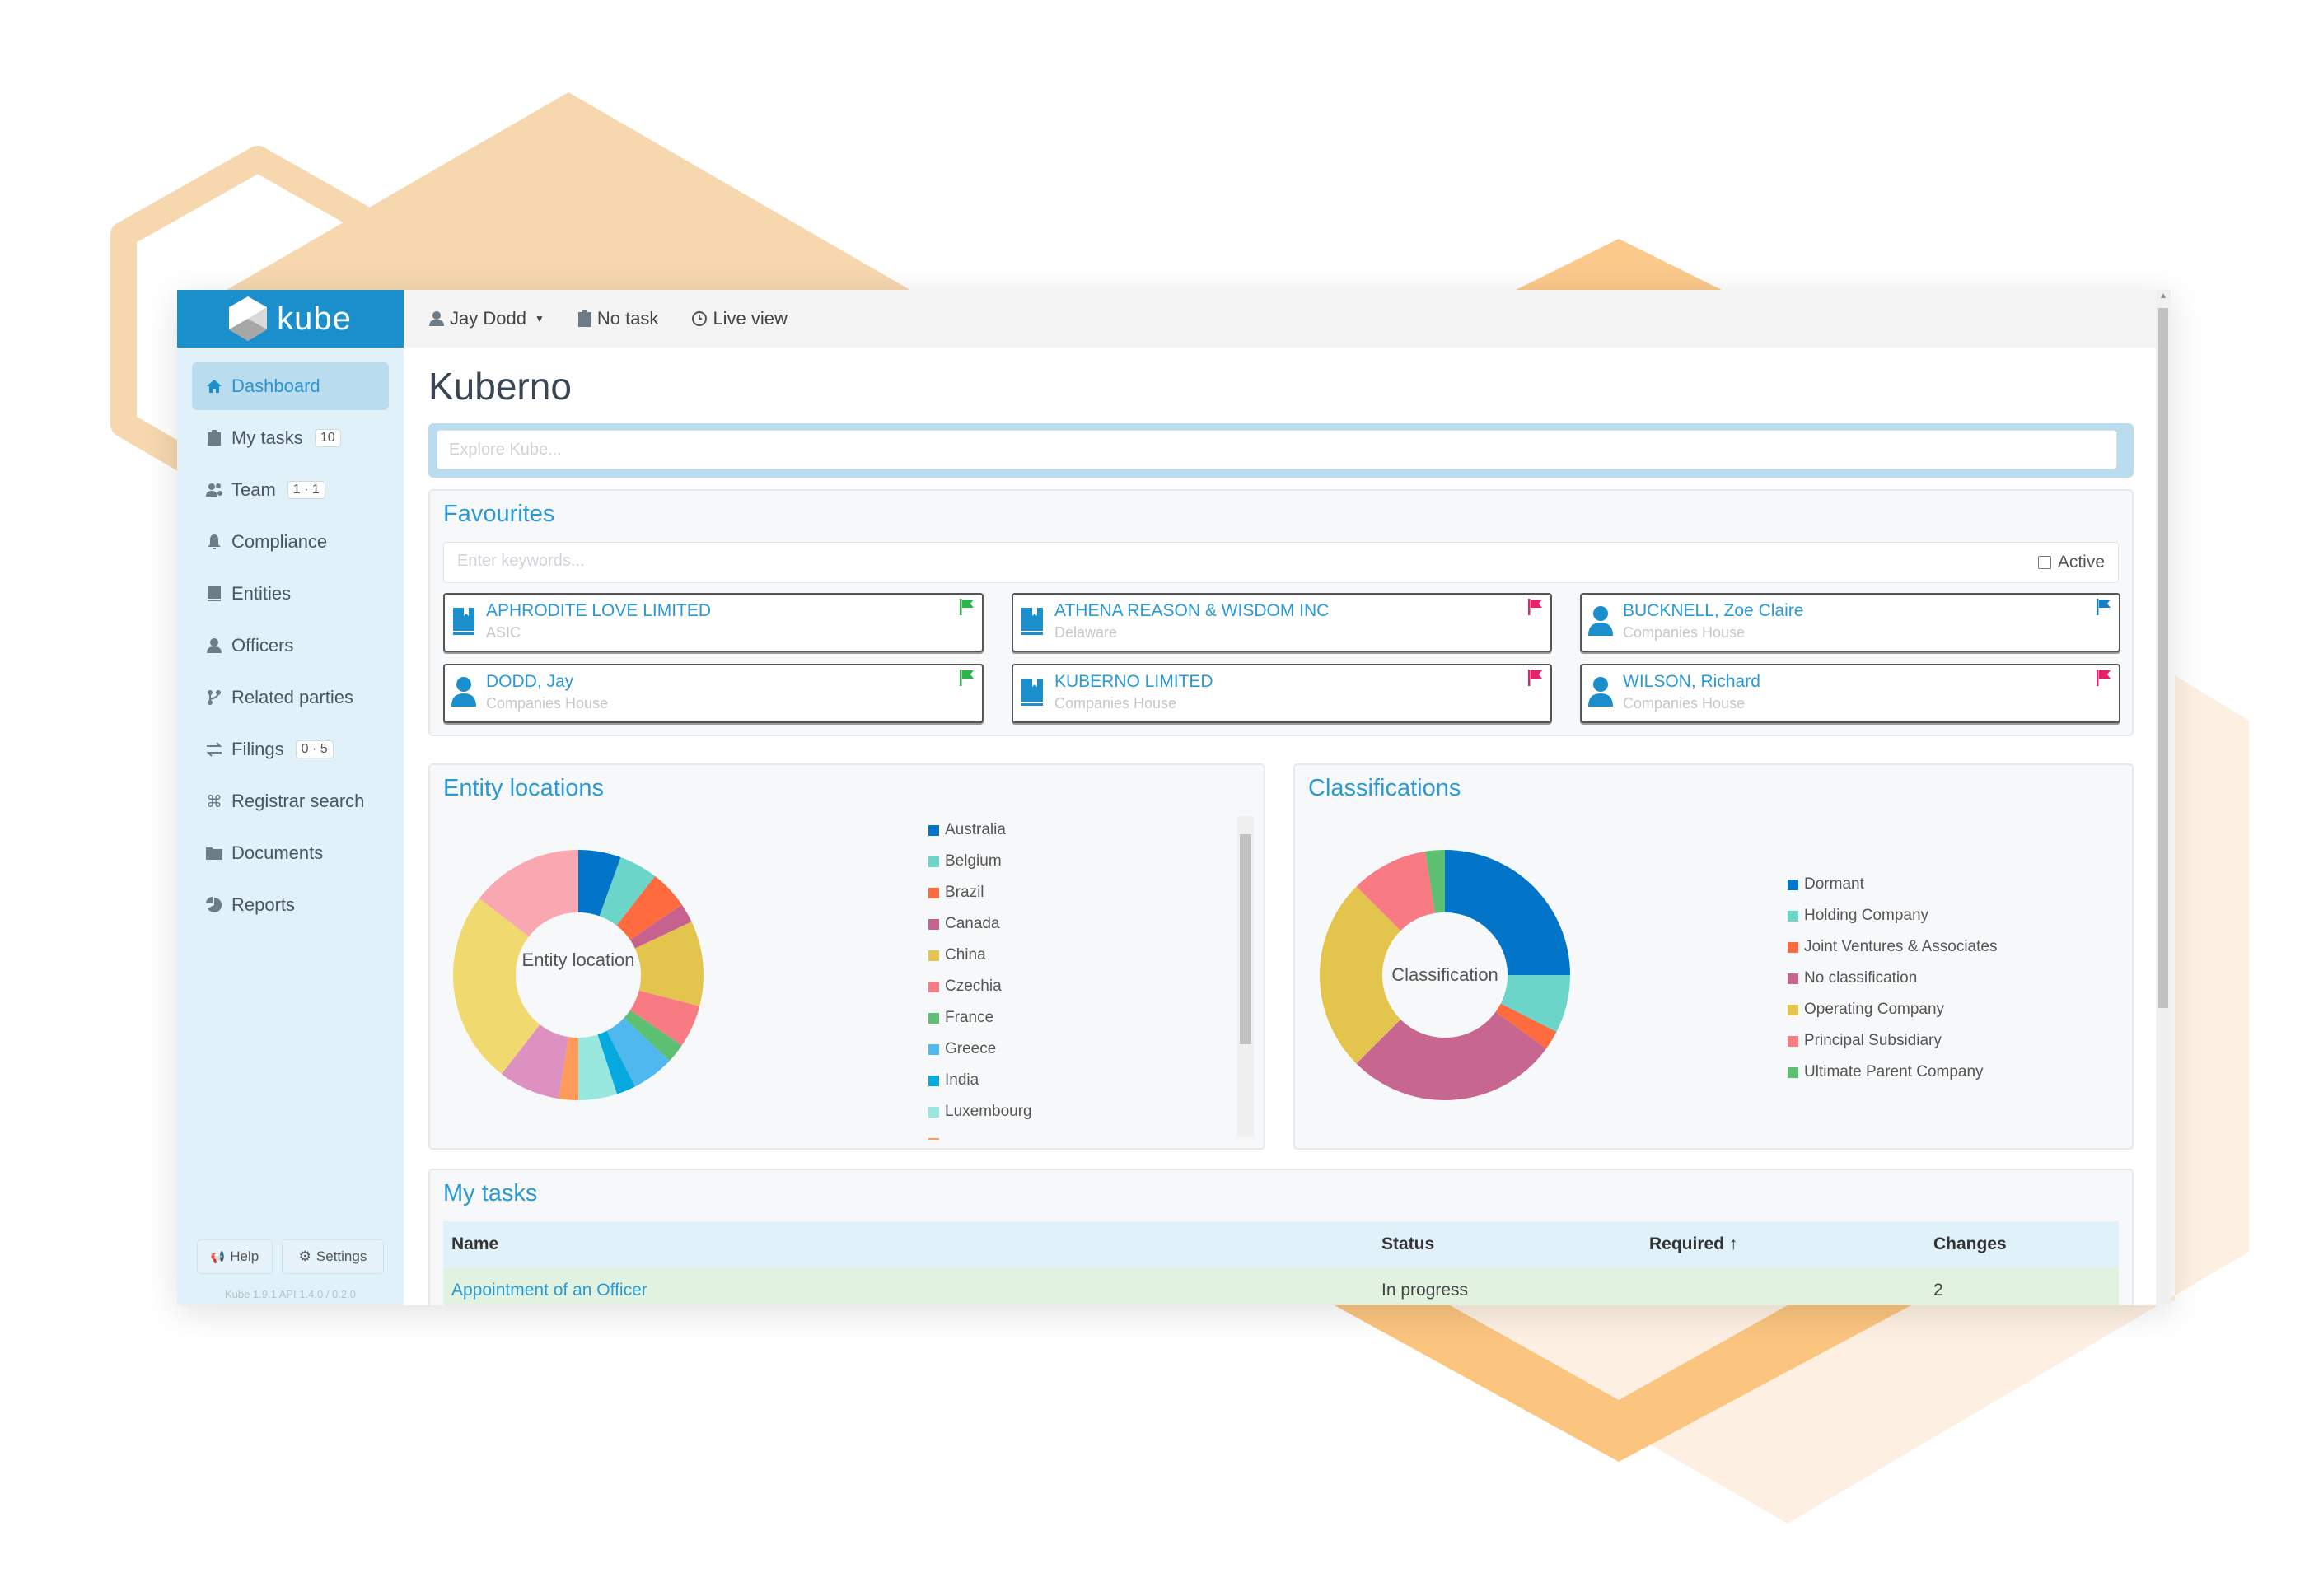 Image resolution: width=2314 pixels, height=1596 pixels. Describe the element at coordinates (908, 1244) in the screenshot. I see `column-header-name: Name` at that location.